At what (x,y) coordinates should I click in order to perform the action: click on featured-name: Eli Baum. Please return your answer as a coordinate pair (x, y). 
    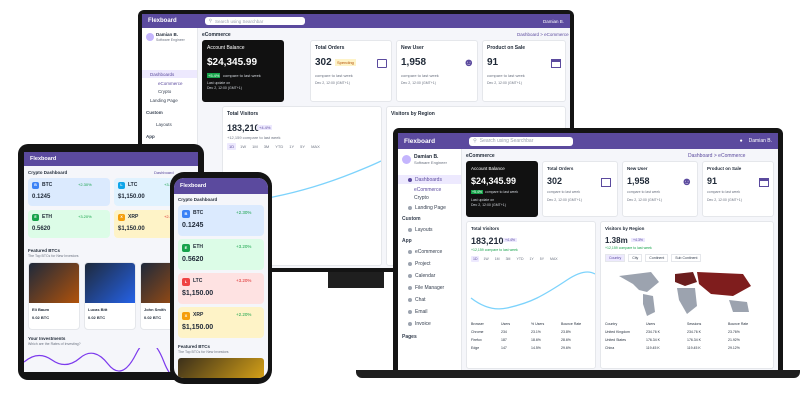
    Looking at the image, I should click on (41, 309).